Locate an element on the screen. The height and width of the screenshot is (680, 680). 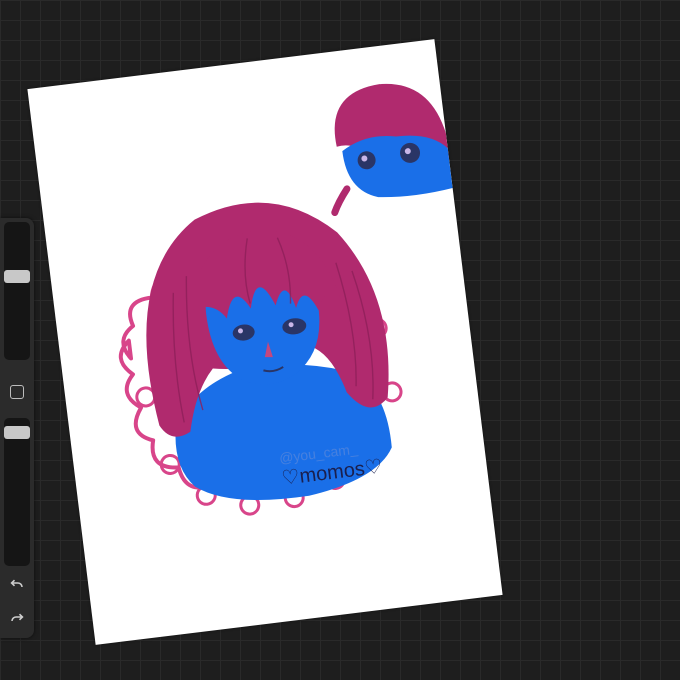
undo-icon is located at coordinates (16, 583).